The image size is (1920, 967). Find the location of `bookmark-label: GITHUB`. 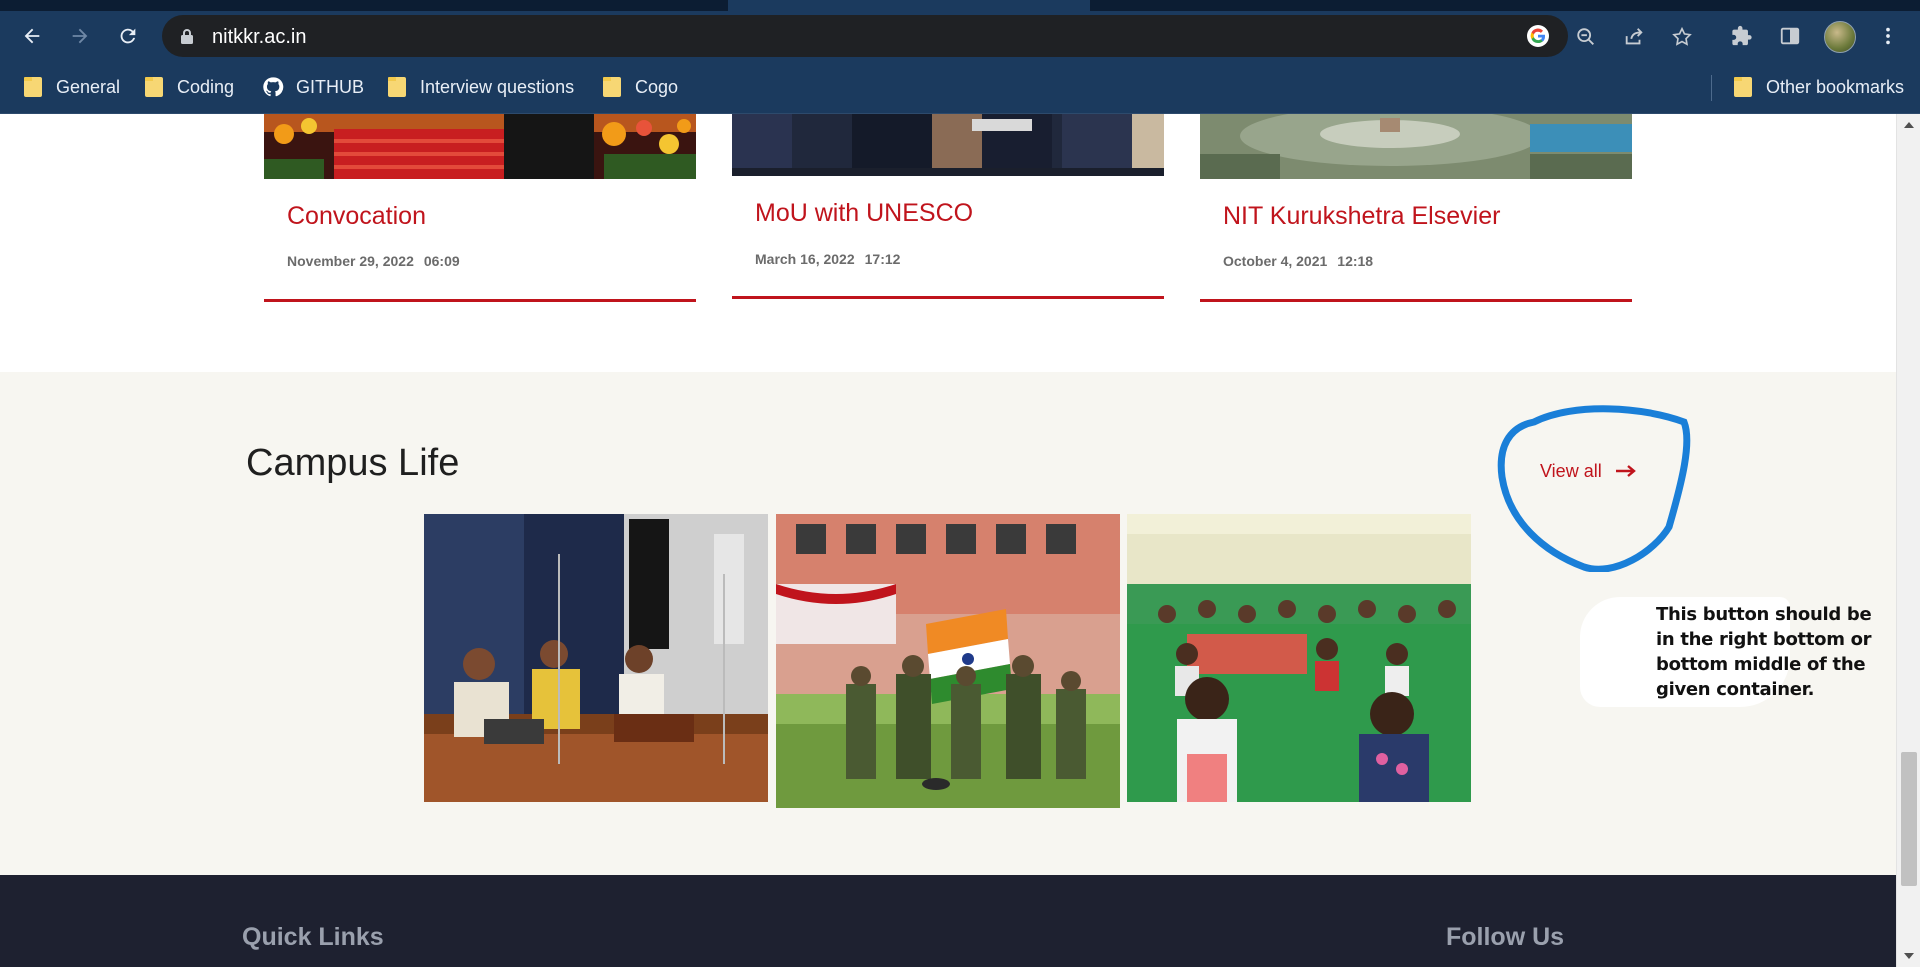

bookmark-label: GITHUB is located at coordinates (330, 86).